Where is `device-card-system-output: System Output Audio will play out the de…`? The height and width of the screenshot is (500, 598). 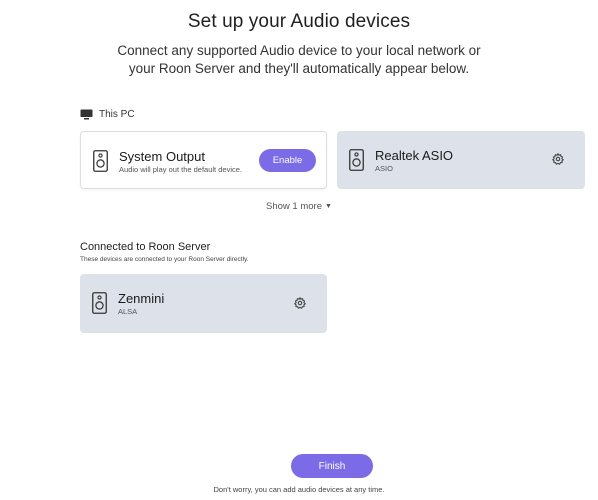 device-card-system-output: System Output Audio will play out the de… is located at coordinates (203, 160).